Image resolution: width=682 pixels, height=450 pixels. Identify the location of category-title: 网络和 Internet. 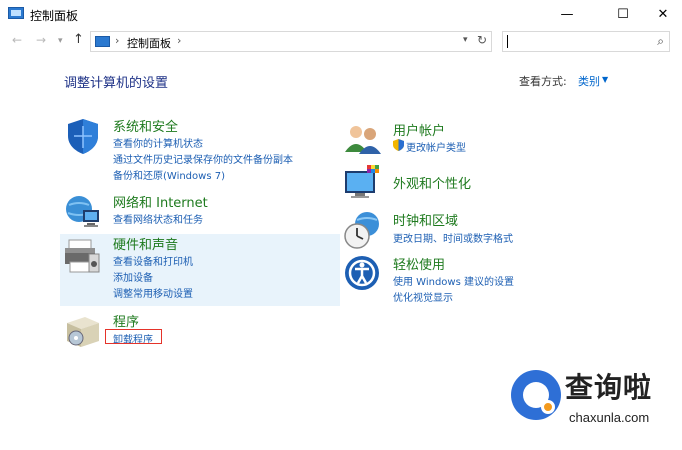
(160, 201).